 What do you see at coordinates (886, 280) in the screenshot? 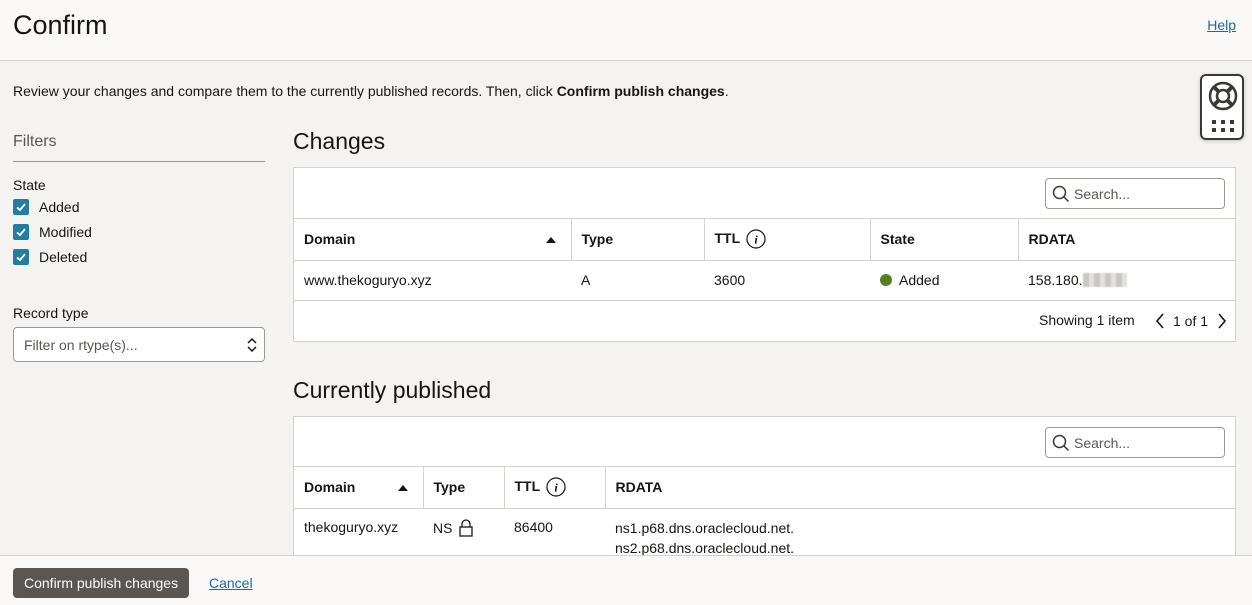
I see `status-dot-icon` at bounding box center [886, 280].